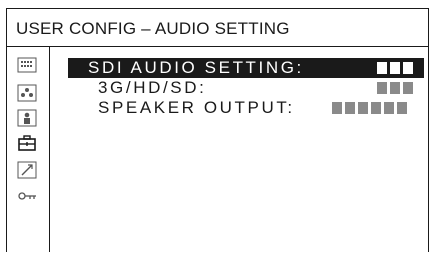  What do you see at coordinates (27, 93) in the screenshot?
I see `people-icon` at bounding box center [27, 93].